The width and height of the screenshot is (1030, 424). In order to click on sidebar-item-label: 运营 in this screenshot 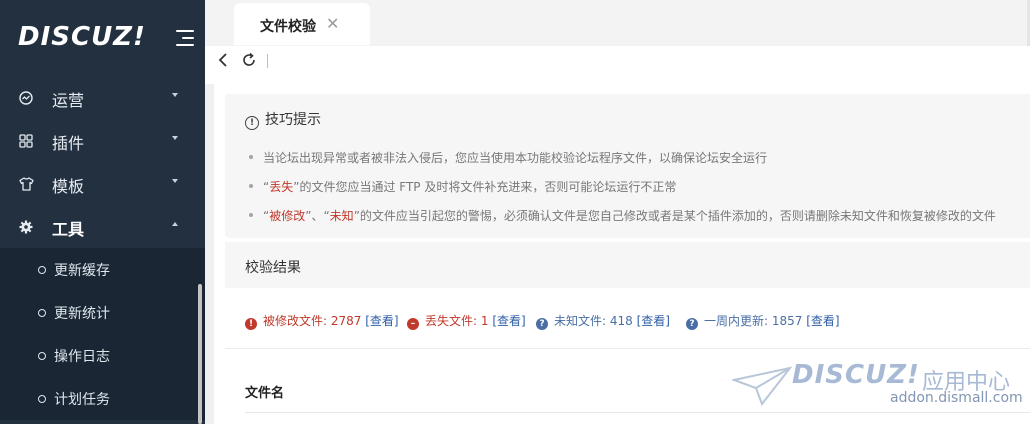, I will do `click(68, 100)`.